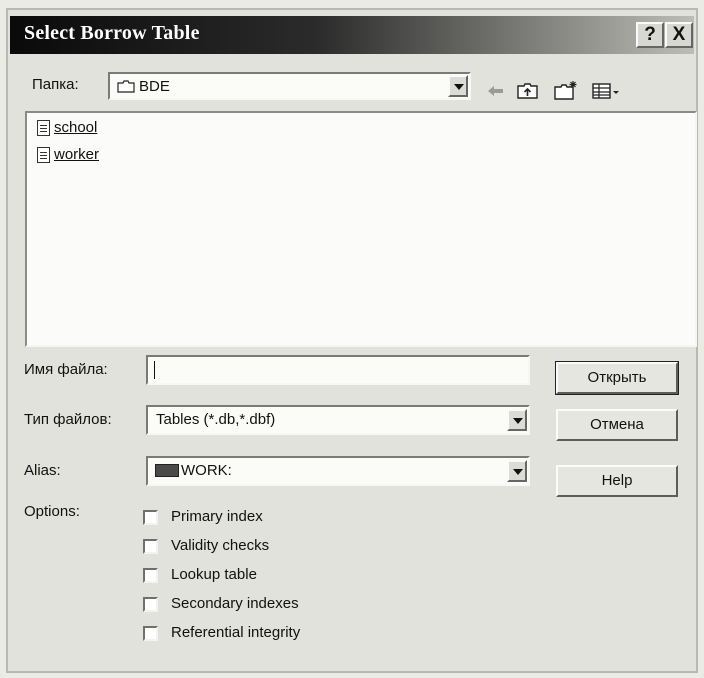 This screenshot has width=704, height=678. I want to click on cancel-button: Отмена, so click(617, 425).